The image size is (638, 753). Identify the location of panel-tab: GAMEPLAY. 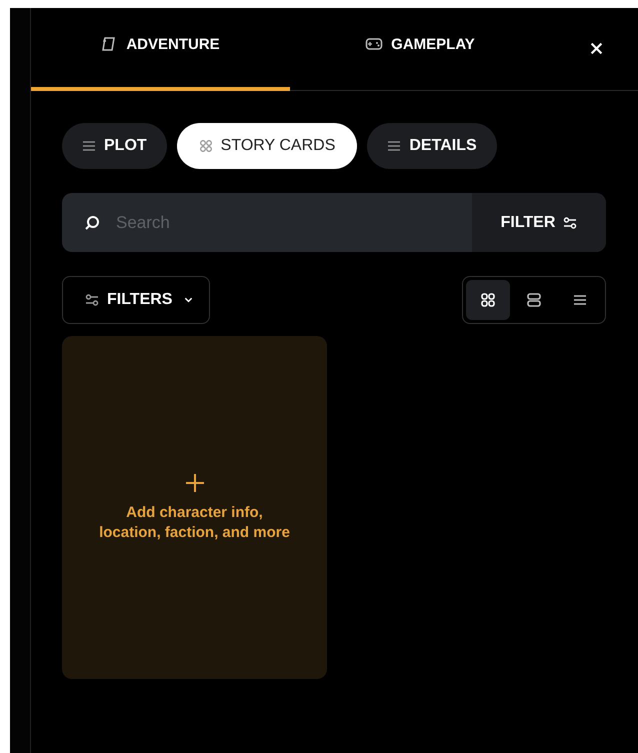
(420, 49).